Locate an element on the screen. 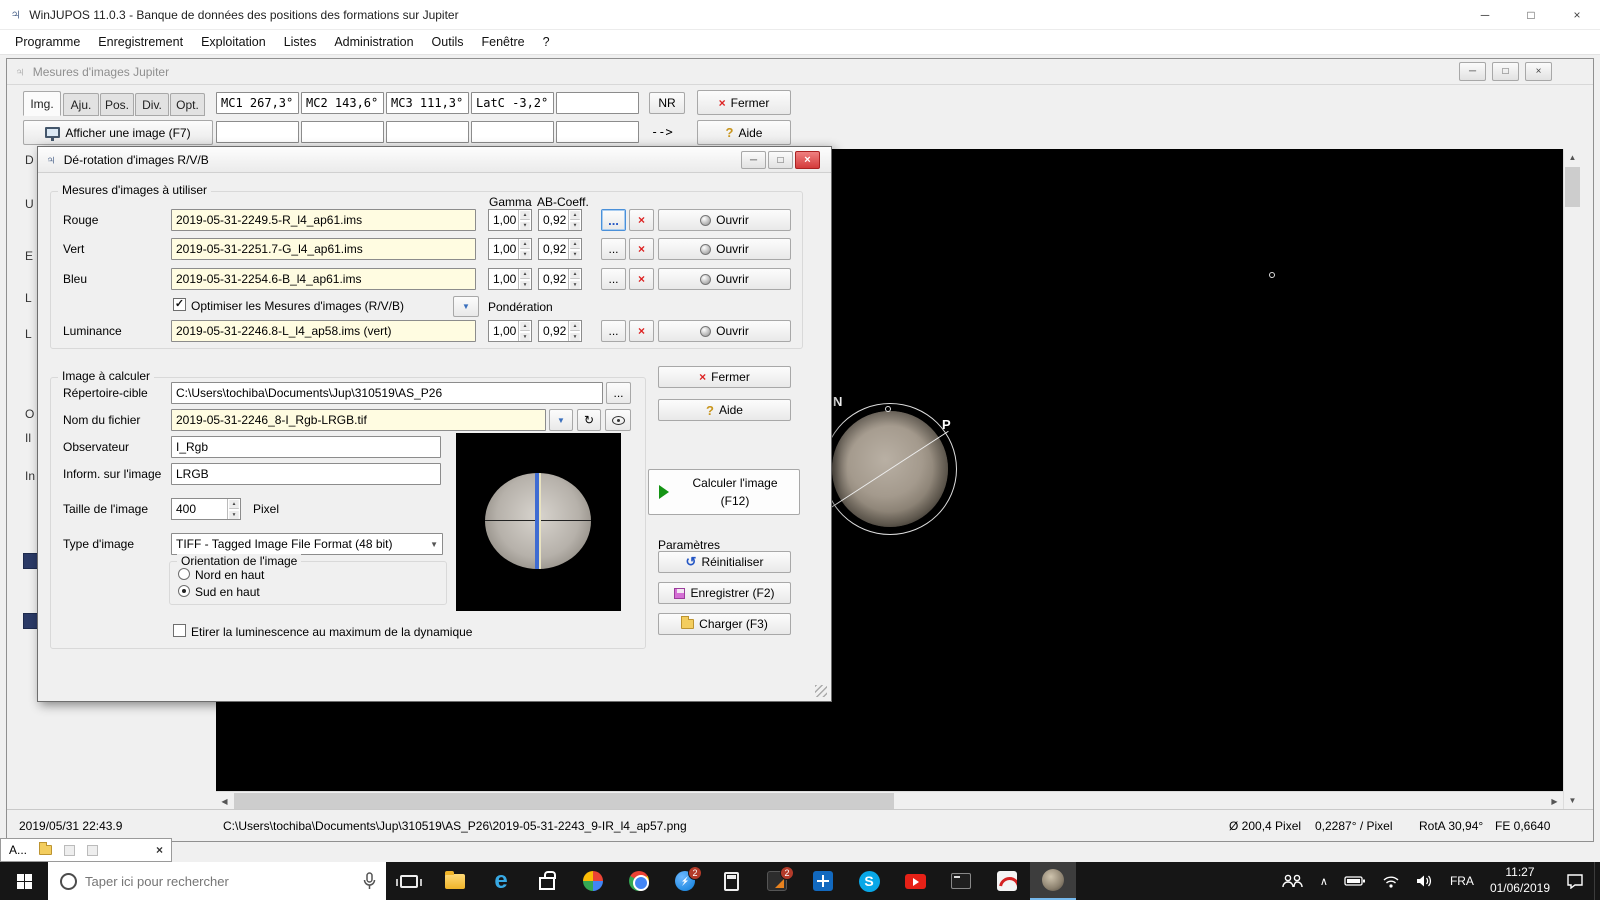  taskbar-search is located at coordinates (217, 881).